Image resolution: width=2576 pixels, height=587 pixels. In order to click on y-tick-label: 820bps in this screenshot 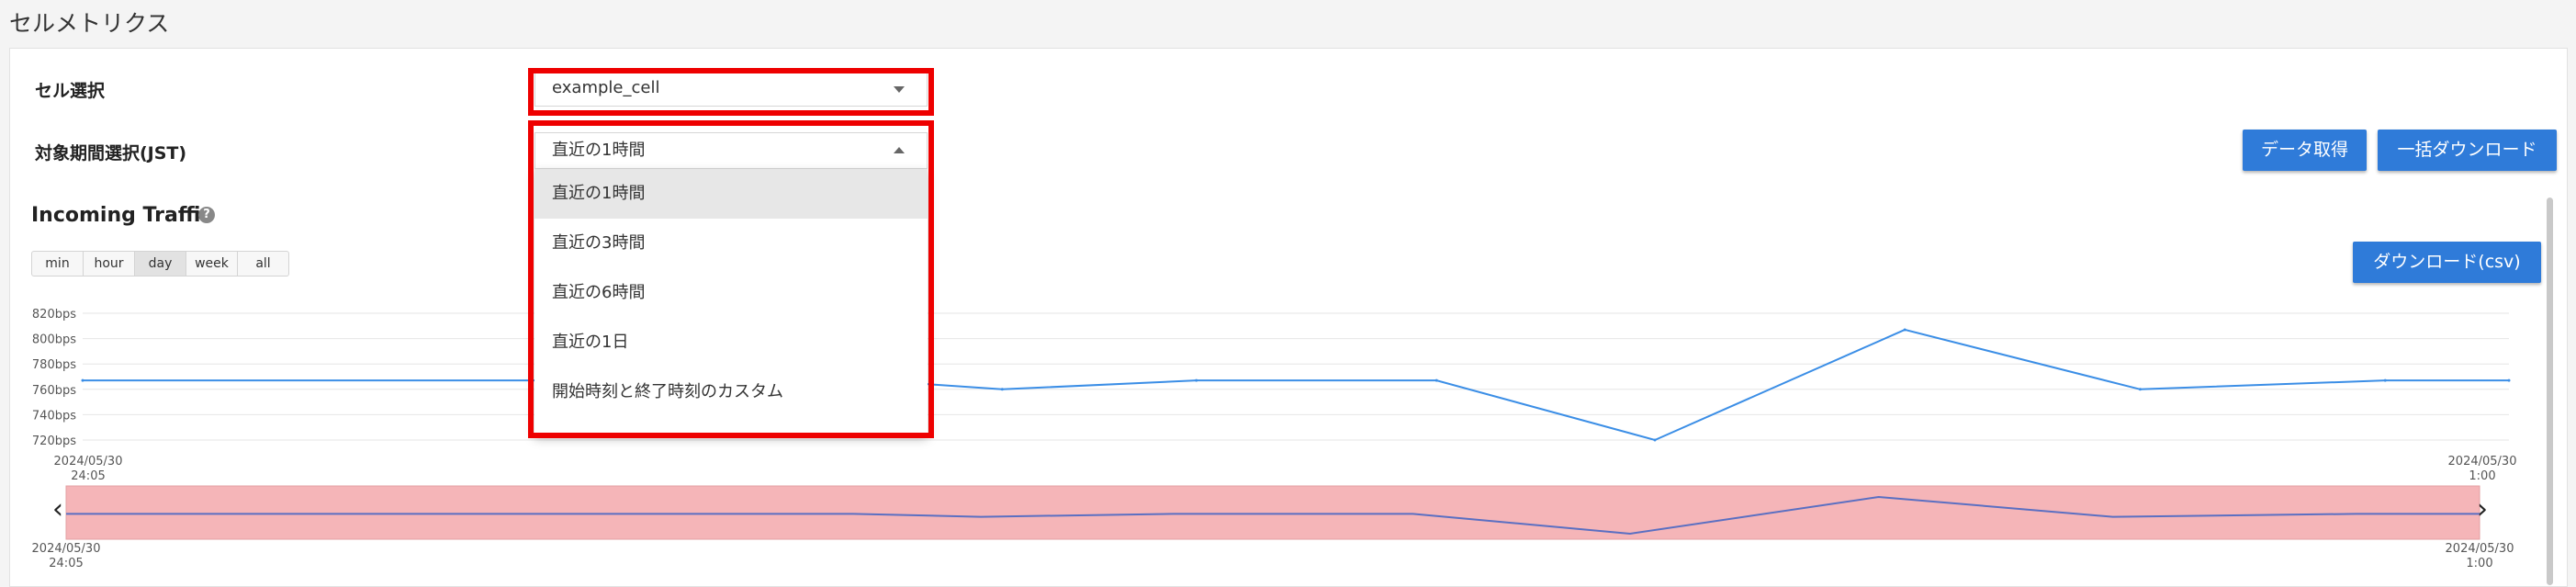, I will do `click(54, 315)`.